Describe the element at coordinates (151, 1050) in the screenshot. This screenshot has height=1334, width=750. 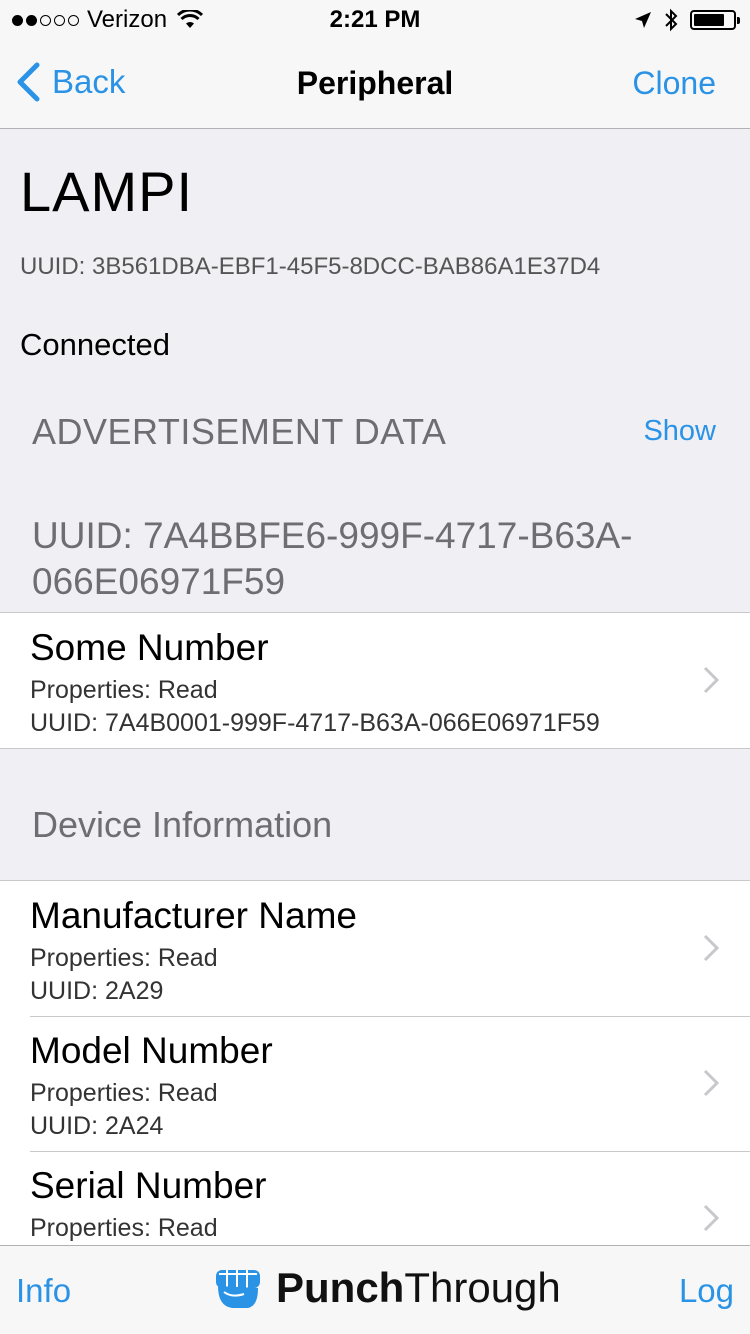
I see `characteristic-name: Model Number` at that location.